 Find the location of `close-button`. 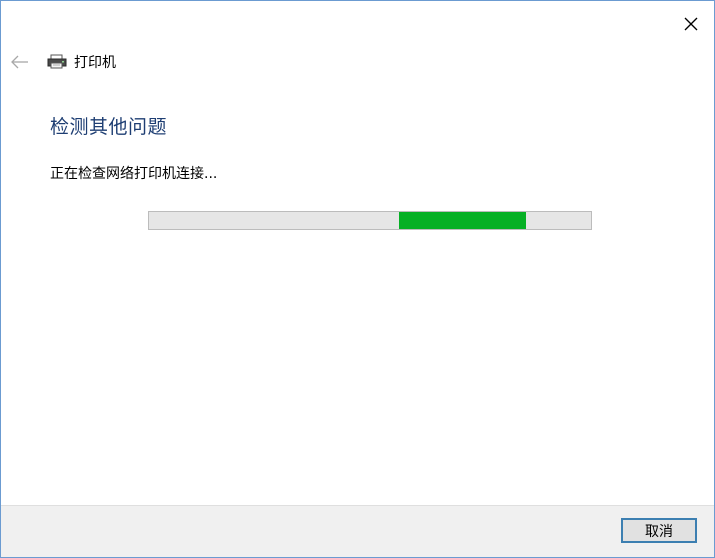

close-button is located at coordinates (691, 24).